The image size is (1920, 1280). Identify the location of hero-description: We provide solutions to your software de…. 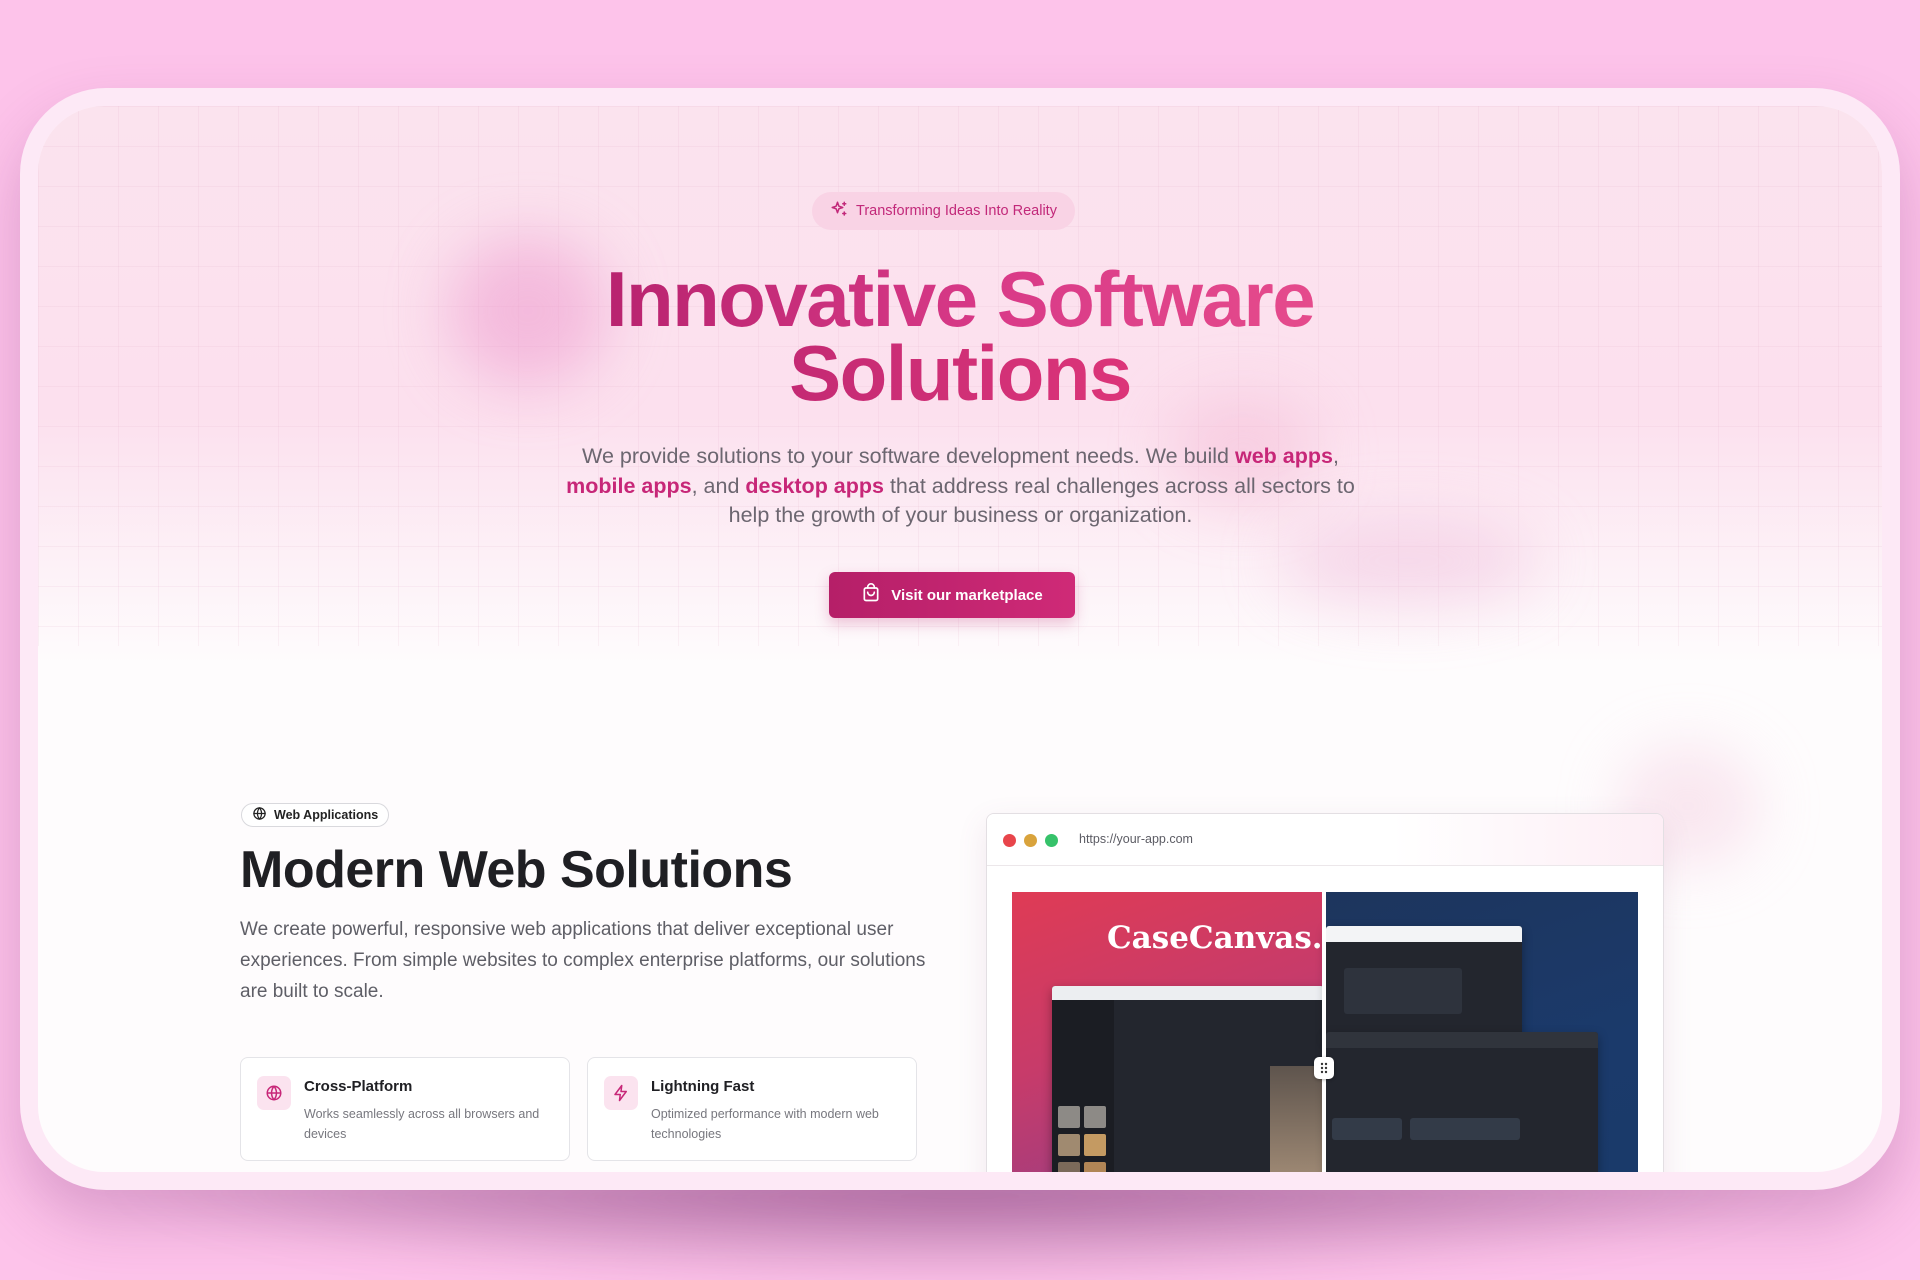
(960, 486).